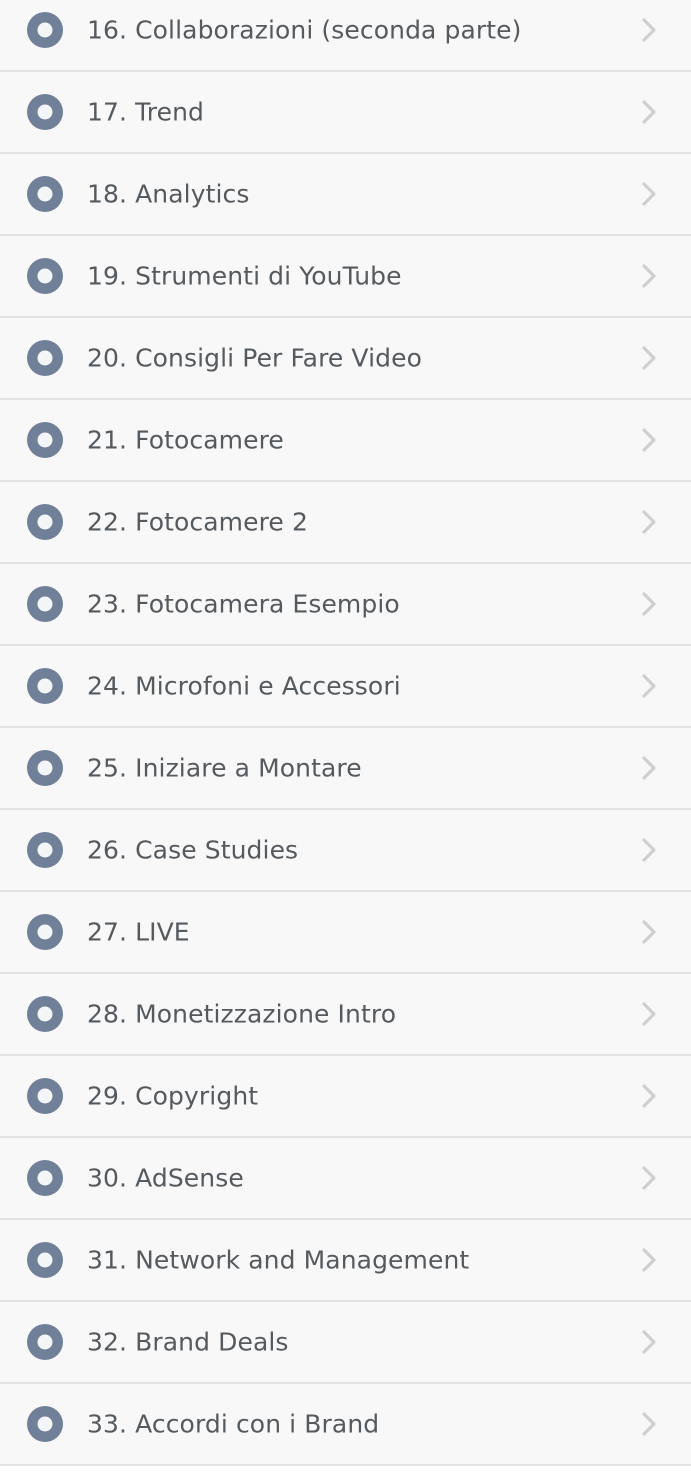 This screenshot has height=1479, width=691. Describe the element at coordinates (345, 851) in the screenshot. I see `list-item: 26. Case Studies` at that location.